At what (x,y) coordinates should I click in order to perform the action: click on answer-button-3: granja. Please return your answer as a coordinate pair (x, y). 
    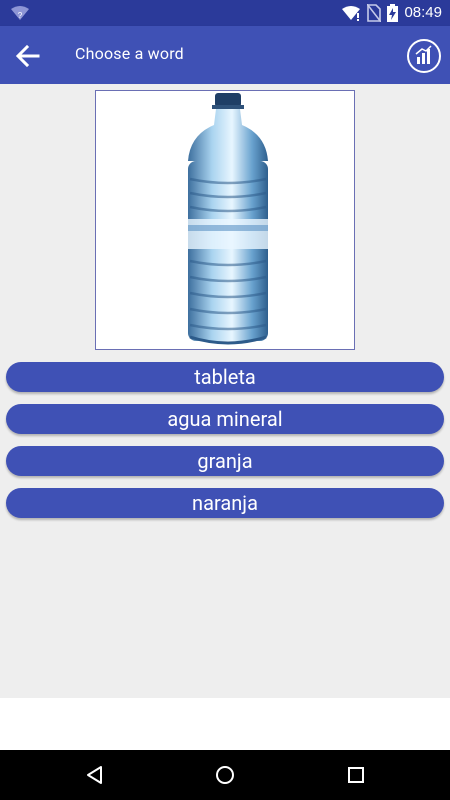
    Looking at the image, I should click on (225, 461).